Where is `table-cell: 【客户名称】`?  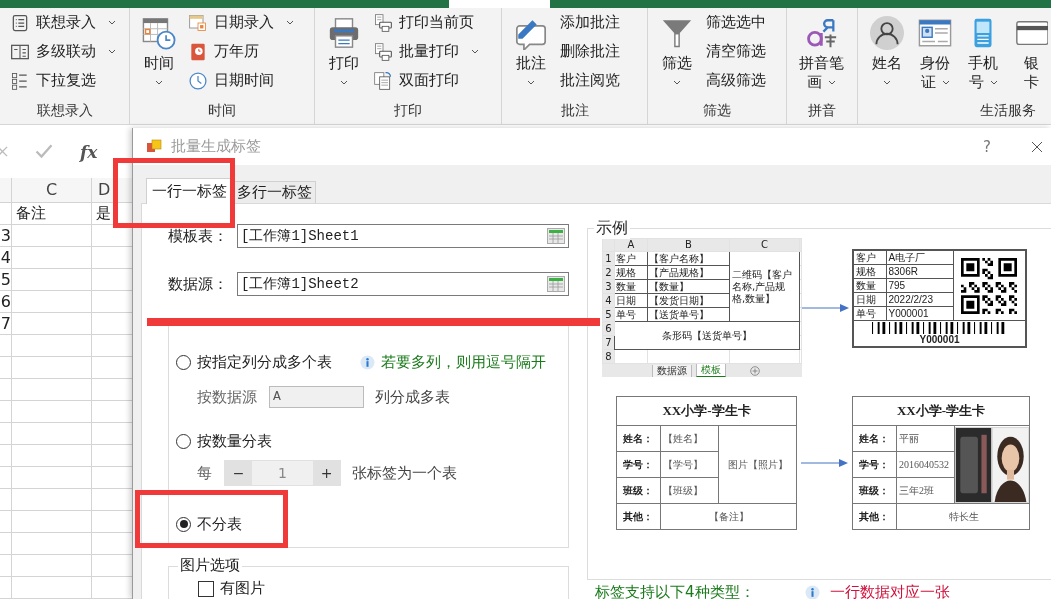
table-cell: 【客户名称】 is located at coordinates (688, 258).